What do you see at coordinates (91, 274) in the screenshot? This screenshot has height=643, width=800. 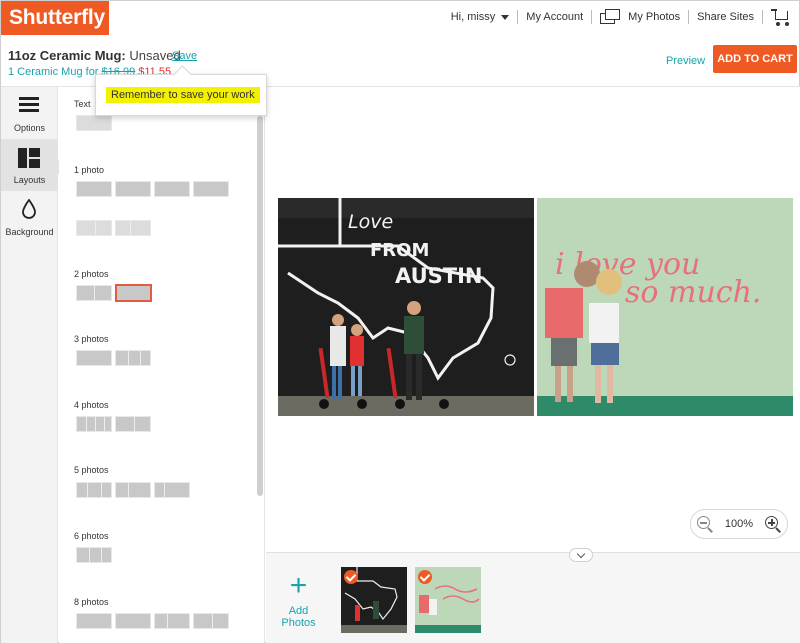 I see `section-label-2-photos: 2 photos` at bounding box center [91, 274].